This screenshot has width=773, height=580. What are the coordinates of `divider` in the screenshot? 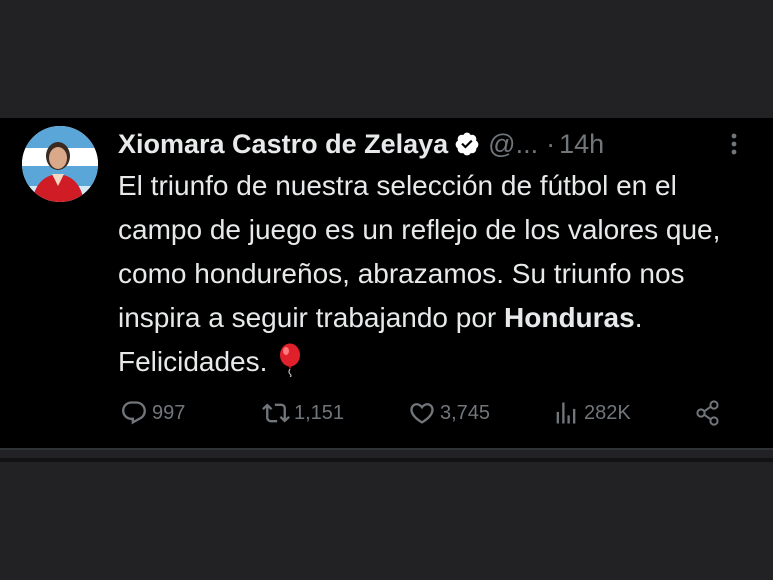 It's located at (386, 460).